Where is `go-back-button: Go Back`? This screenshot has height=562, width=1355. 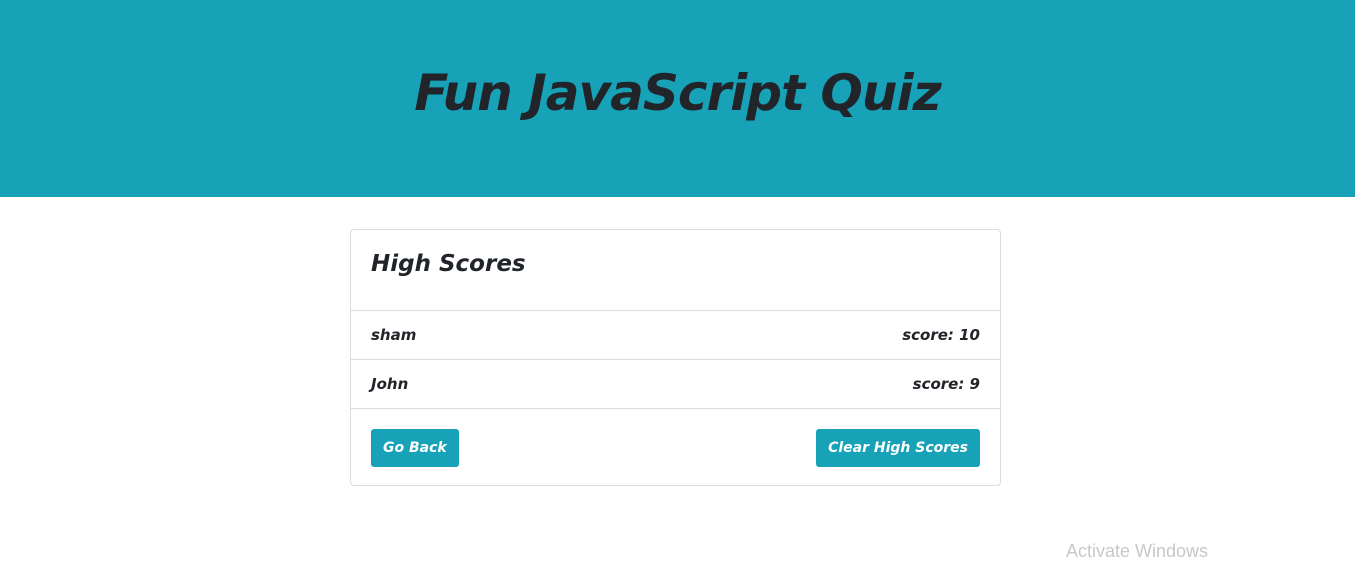 go-back-button: Go Back is located at coordinates (415, 448).